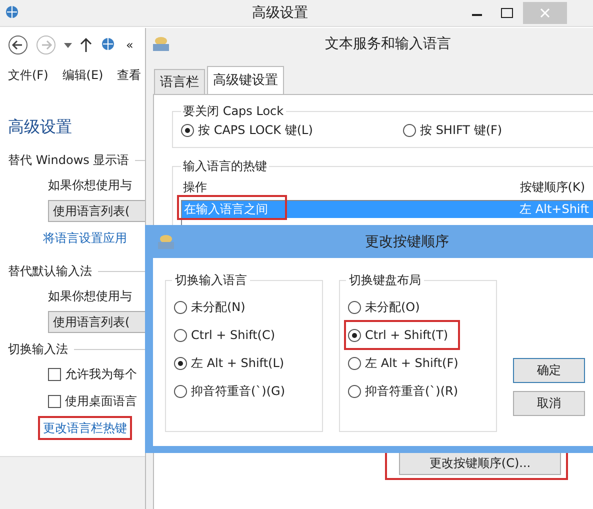  Describe the element at coordinates (245, 80) in the screenshot. I see `tab: 高级键设置` at that location.